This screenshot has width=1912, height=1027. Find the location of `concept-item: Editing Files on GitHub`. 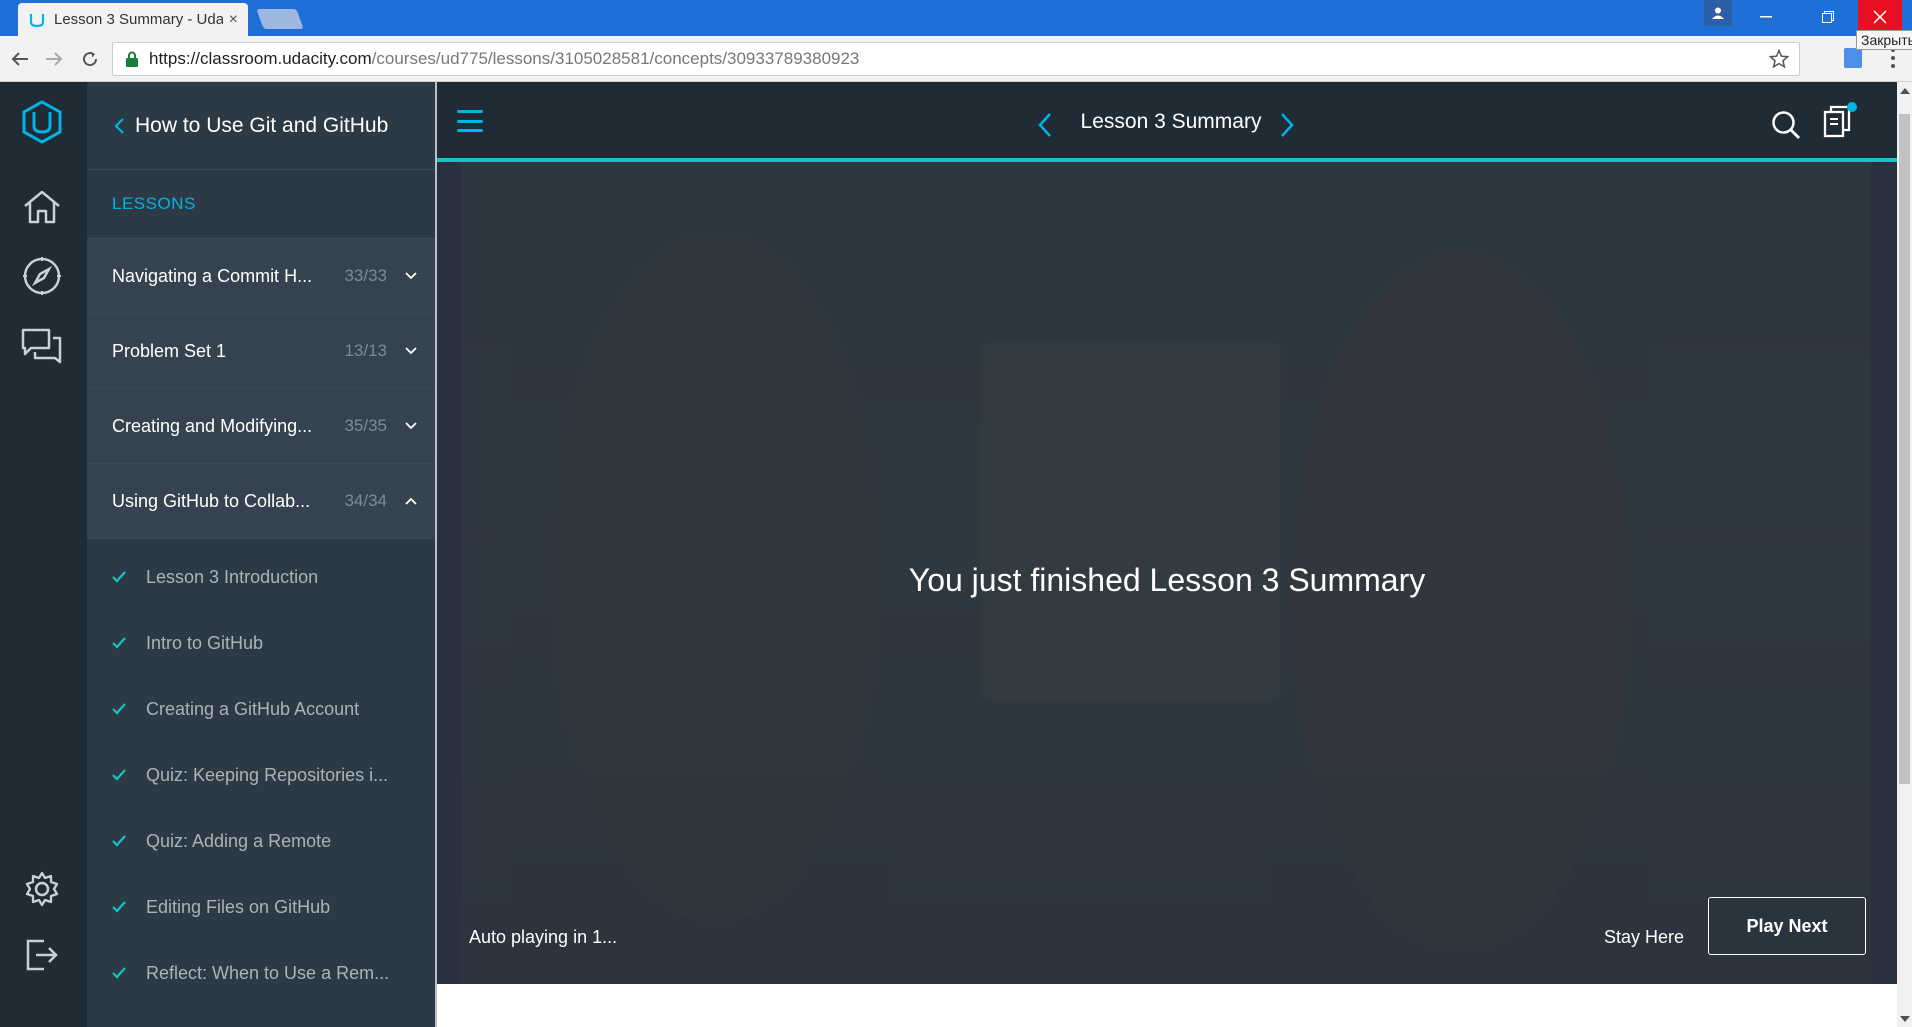

concept-item: Editing Files on GitHub is located at coordinates (261, 907).